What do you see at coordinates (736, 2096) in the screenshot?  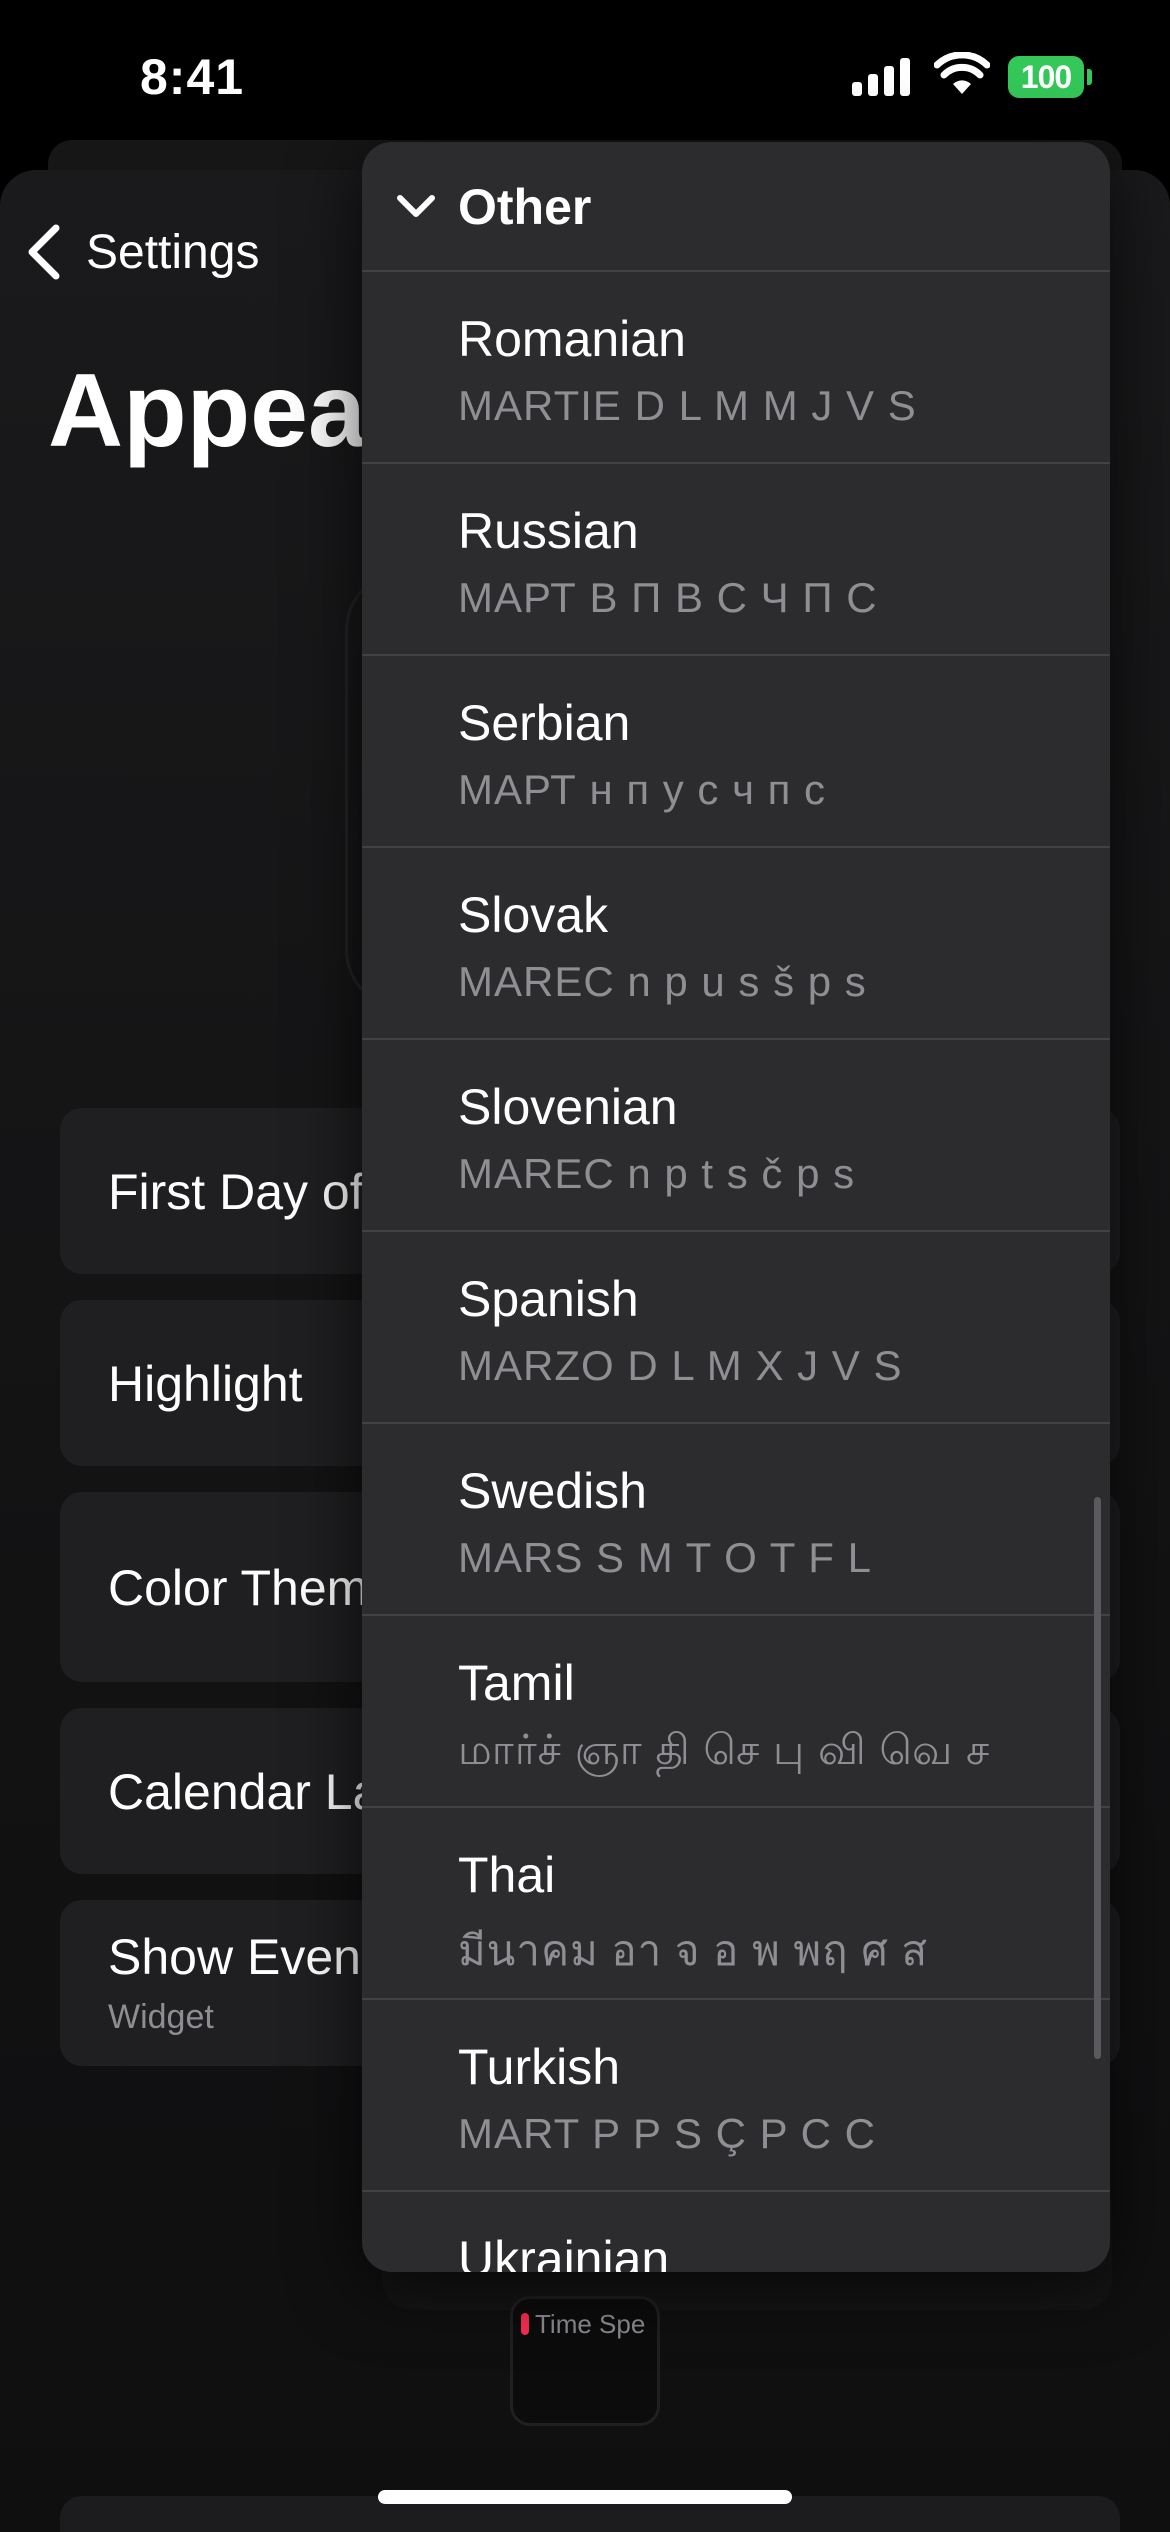 I see `language-option: Turkish MART P P S Ç P C C` at bounding box center [736, 2096].